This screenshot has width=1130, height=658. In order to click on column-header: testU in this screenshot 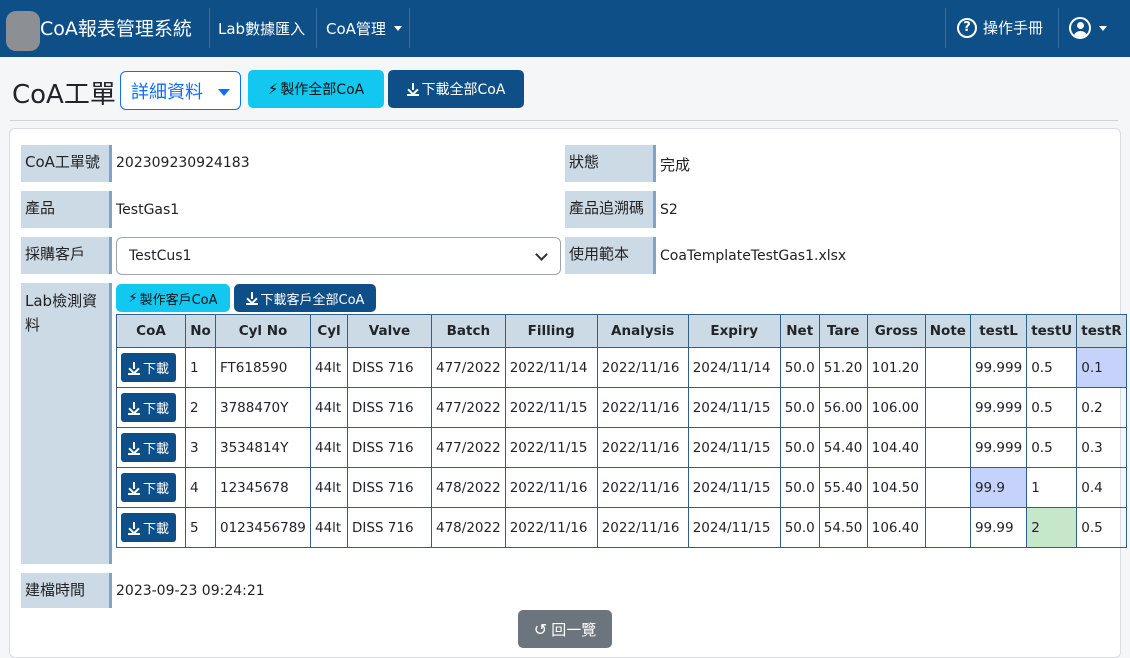, I will do `click(1052, 331)`.